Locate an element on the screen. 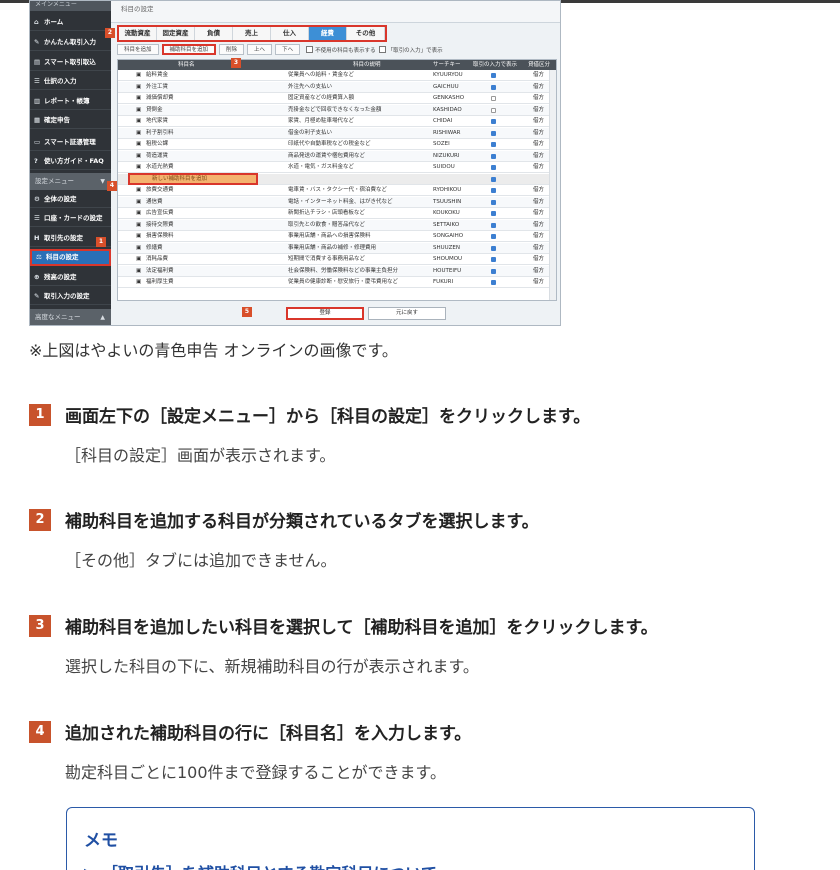 This screenshot has height=870, width=840. new-sub-account-row: 新しい補助科目を追加 is located at coordinates (334, 178).